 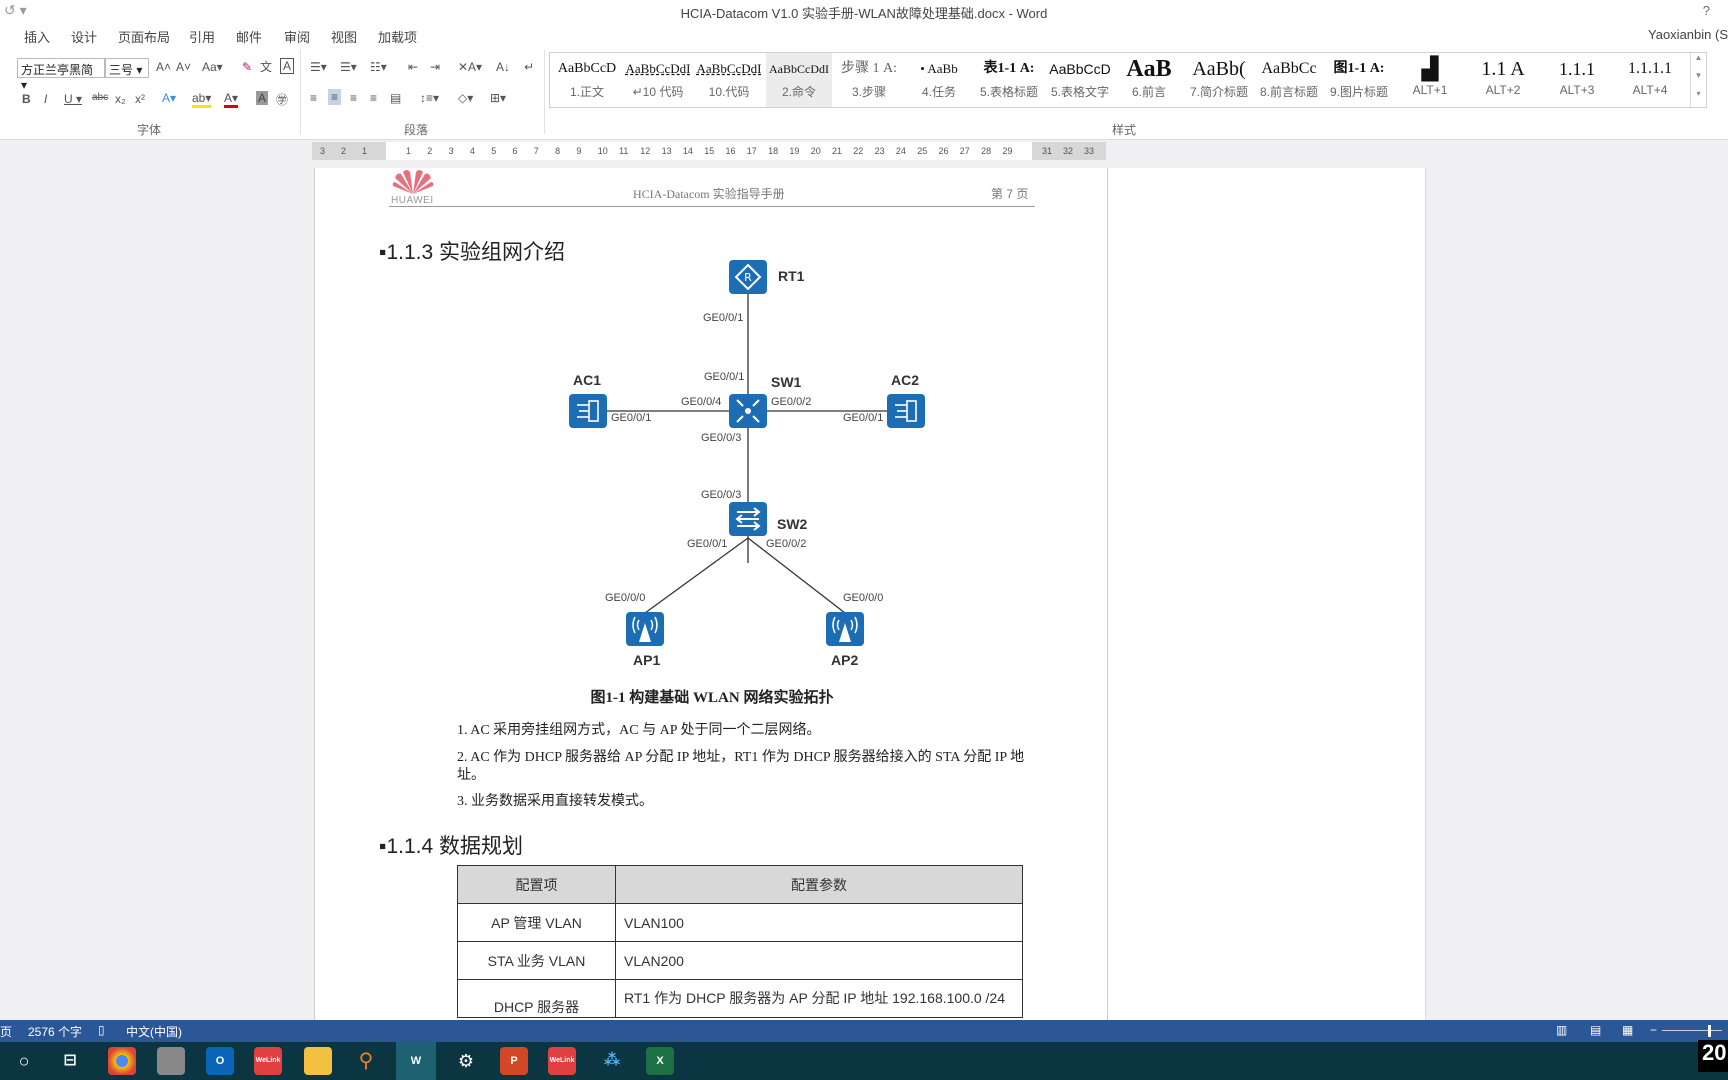 What do you see at coordinates (313, 98) in the screenshot?
I see `align-left-icon: ≡` at bounding box center [313, 98].